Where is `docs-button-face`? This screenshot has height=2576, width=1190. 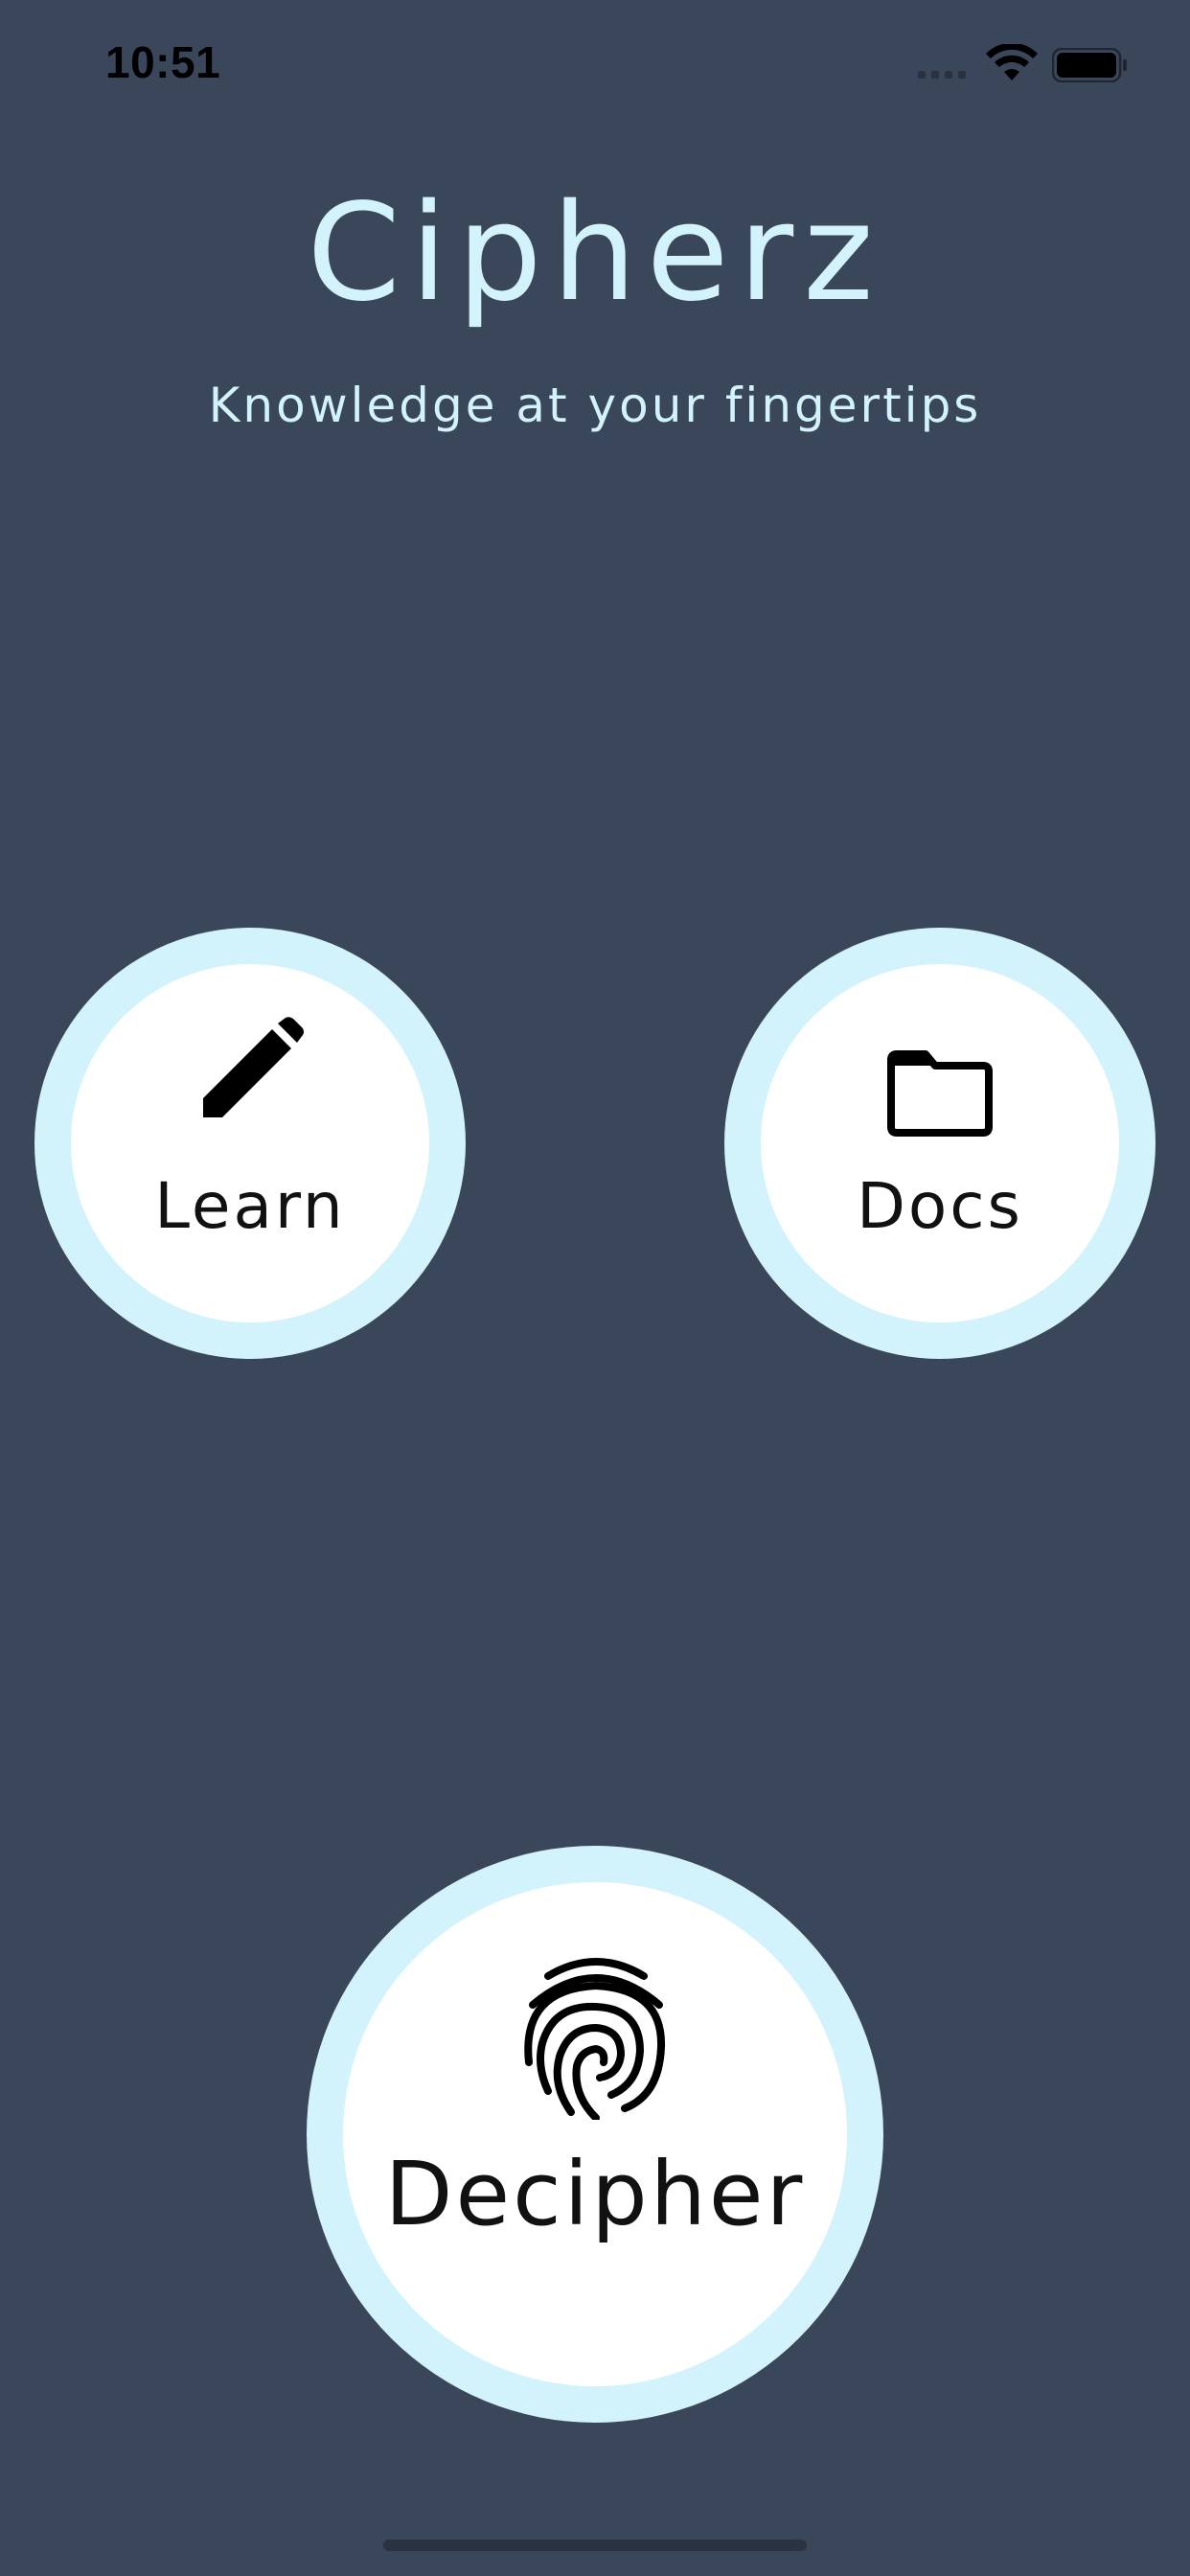 docs-button-face is located at coordinates (940, 1143).